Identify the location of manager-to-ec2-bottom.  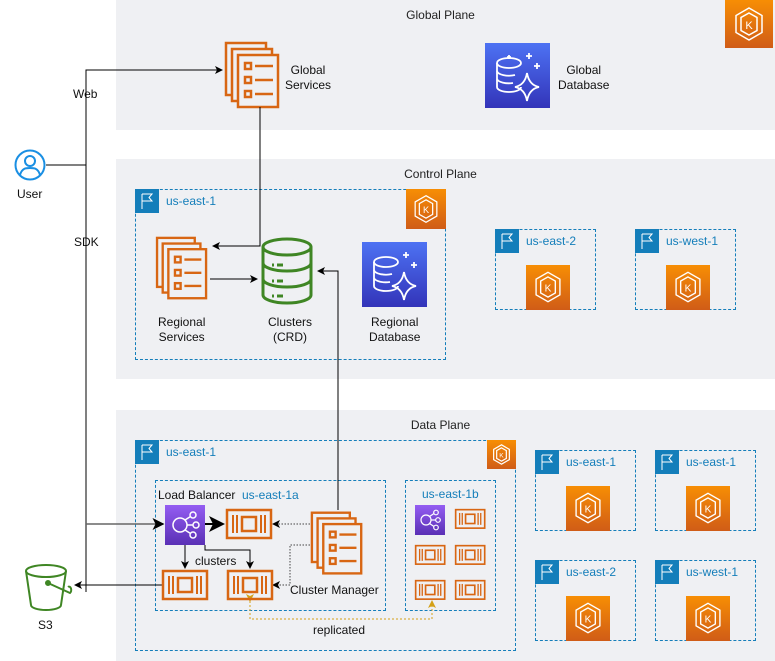
(291, 566).